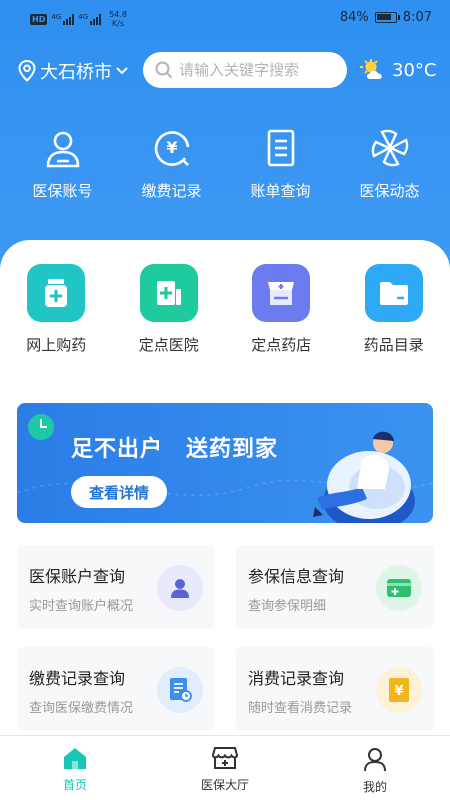 The height and width of the screenshot is (800, 450). Describe the element at coordinates (168, 345) in the screenshot. I see `service-label: 定点医院` at that location.